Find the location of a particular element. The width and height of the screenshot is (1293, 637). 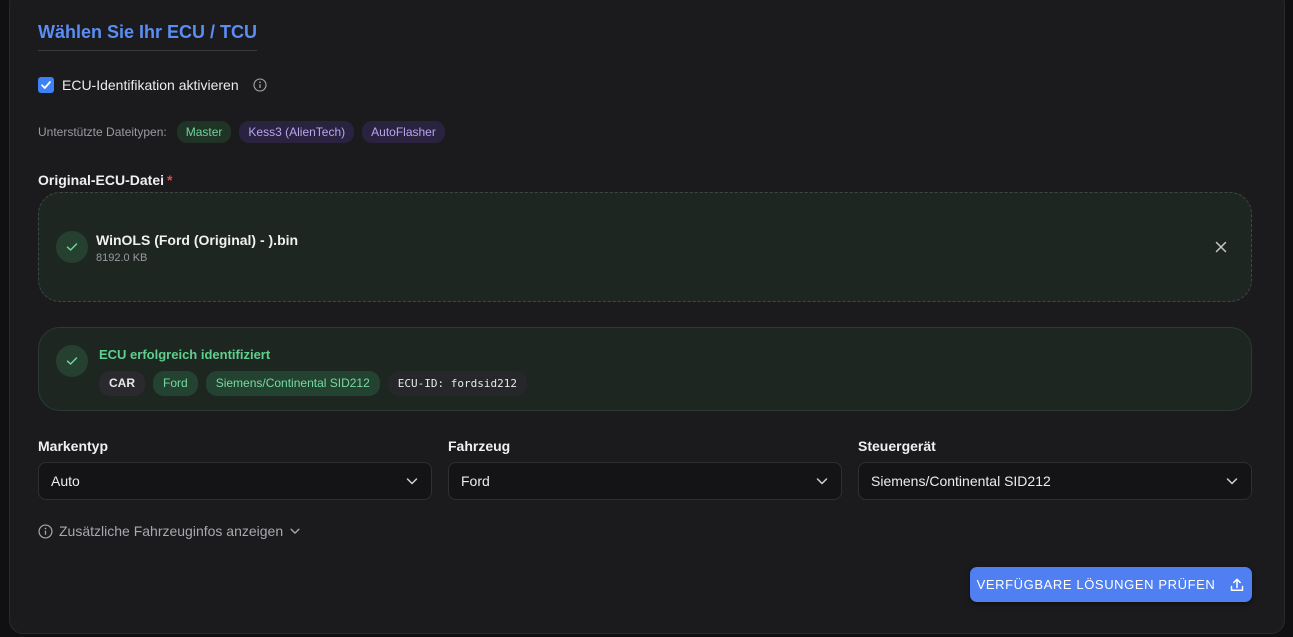

vehicle-label: Fahrzeug is located at coordinates (479, 446).